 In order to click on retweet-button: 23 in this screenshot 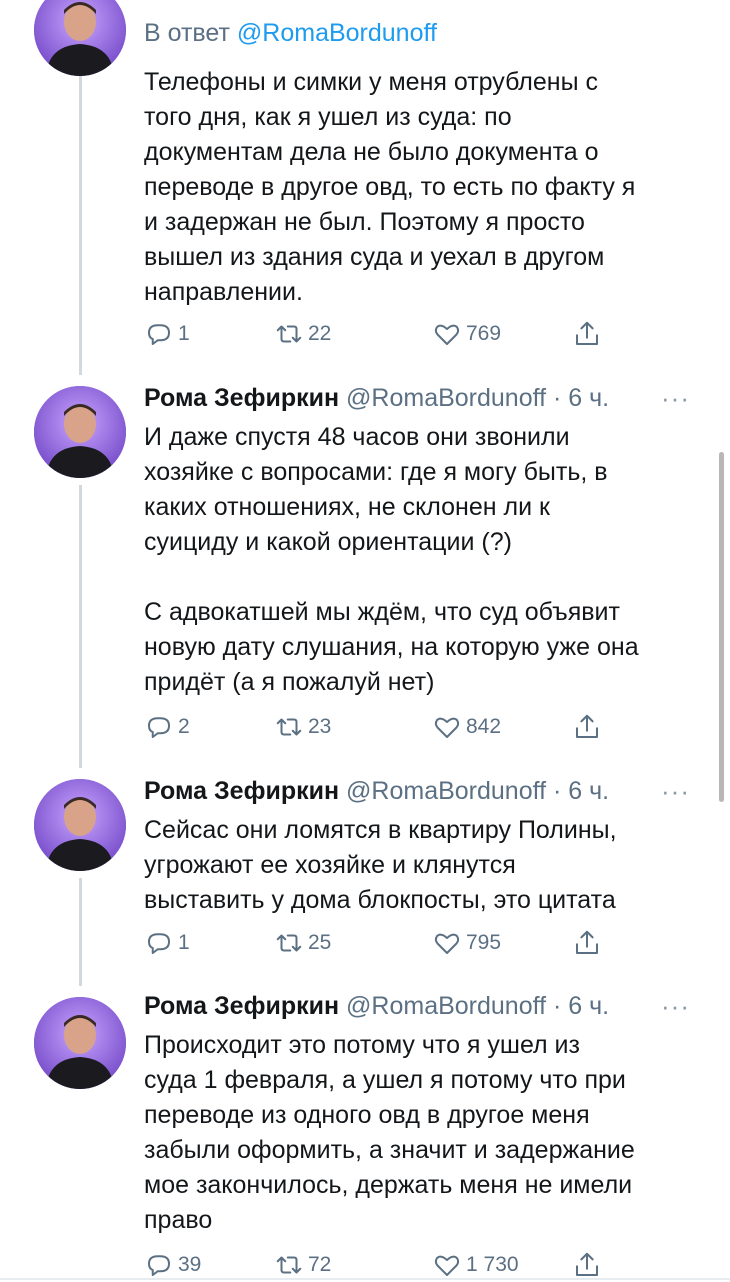, I will do `click(302, 727)`.